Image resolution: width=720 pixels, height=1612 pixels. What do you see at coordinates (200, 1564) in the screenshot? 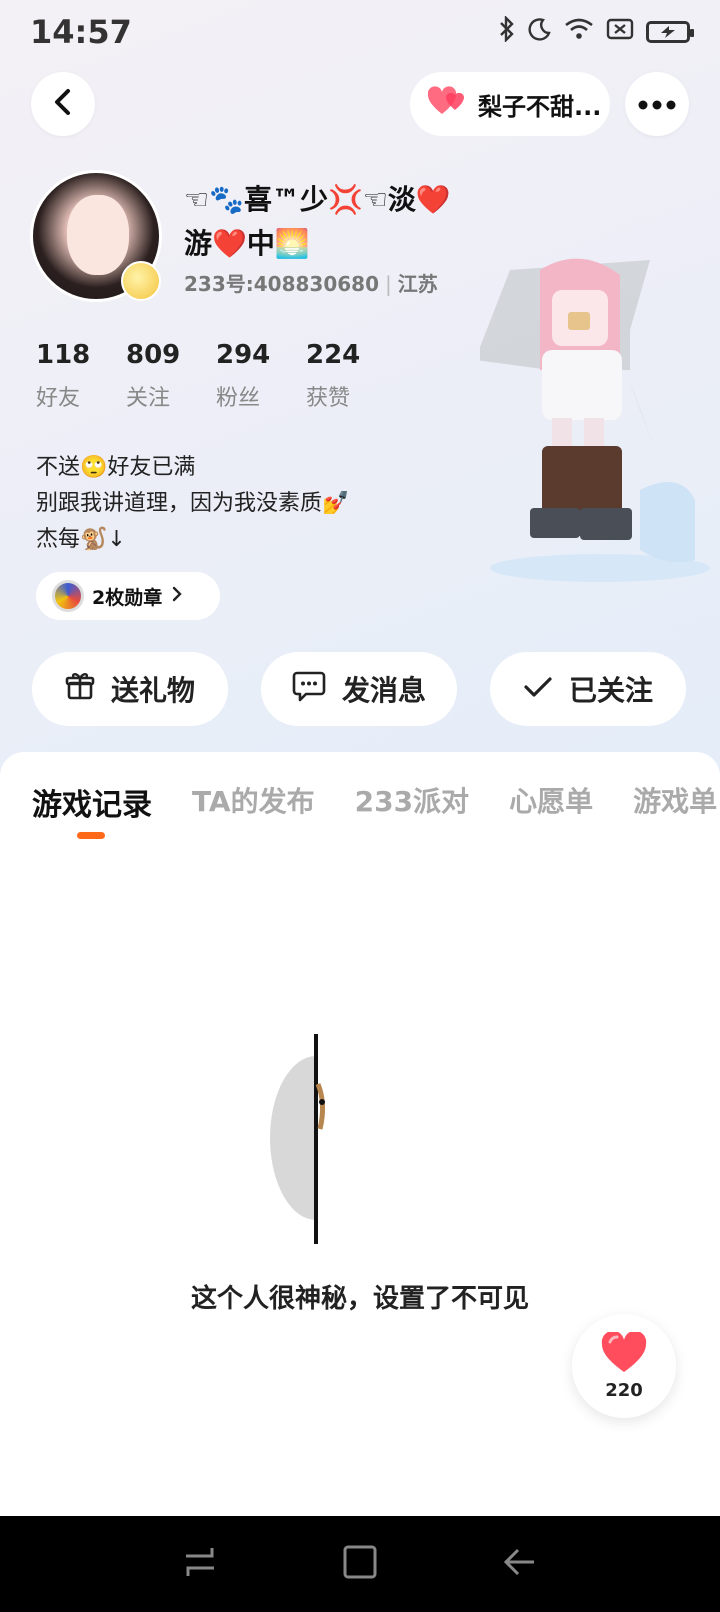
I see `recent-apps-icon` at bounding box center [200, 1564].